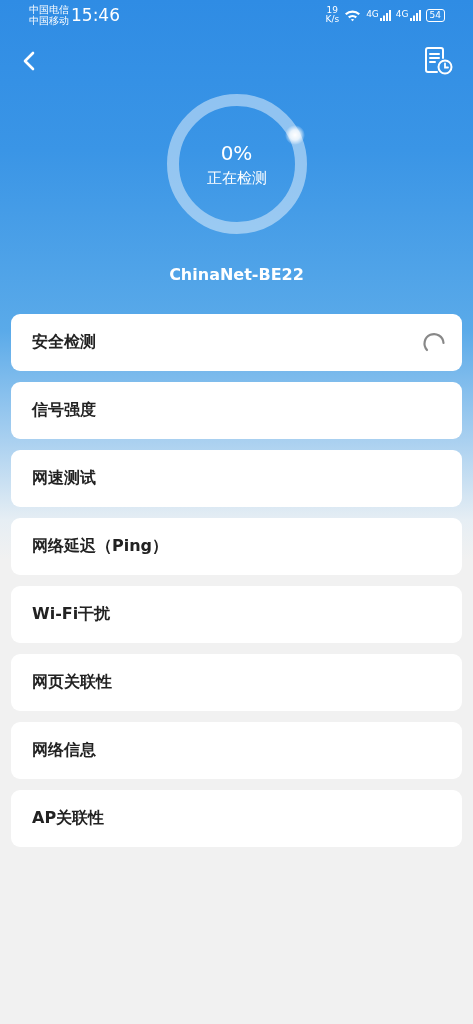 Image resolution: width=473 pixels, height=1024 pixels. What do you see at coordinates (236, 410) in the screenshot?
I see `check-item: 信号强度` at bounding box center [236, 410].